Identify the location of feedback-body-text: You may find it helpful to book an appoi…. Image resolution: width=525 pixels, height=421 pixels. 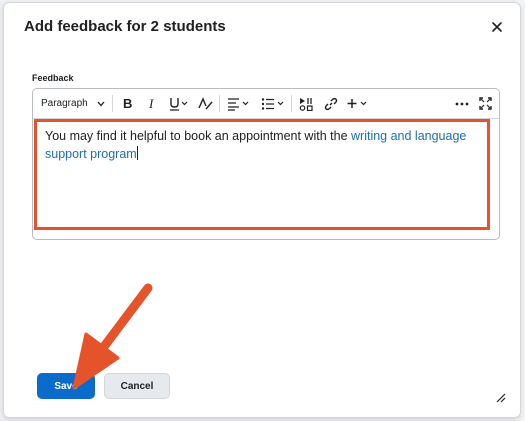
(198, 136).